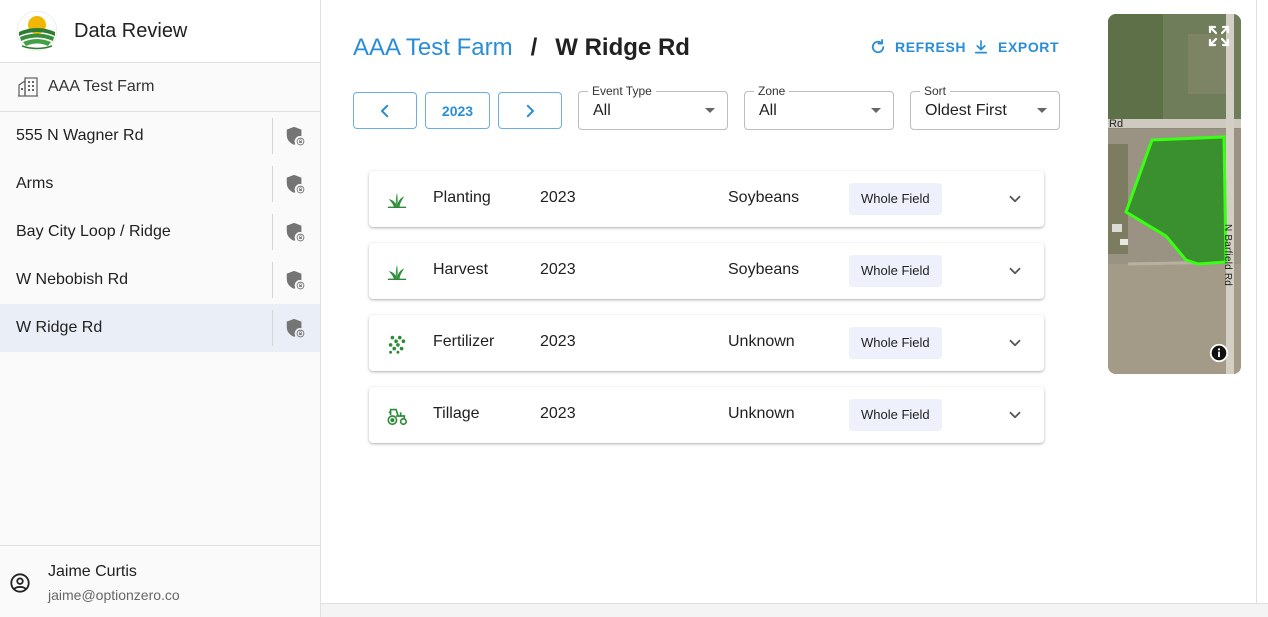 This screenshot has height=617, width=1268. What do you see at coordinates (768, 110) in the screenshot?
I see `zone-value: All` at bounding box center [768, 110].